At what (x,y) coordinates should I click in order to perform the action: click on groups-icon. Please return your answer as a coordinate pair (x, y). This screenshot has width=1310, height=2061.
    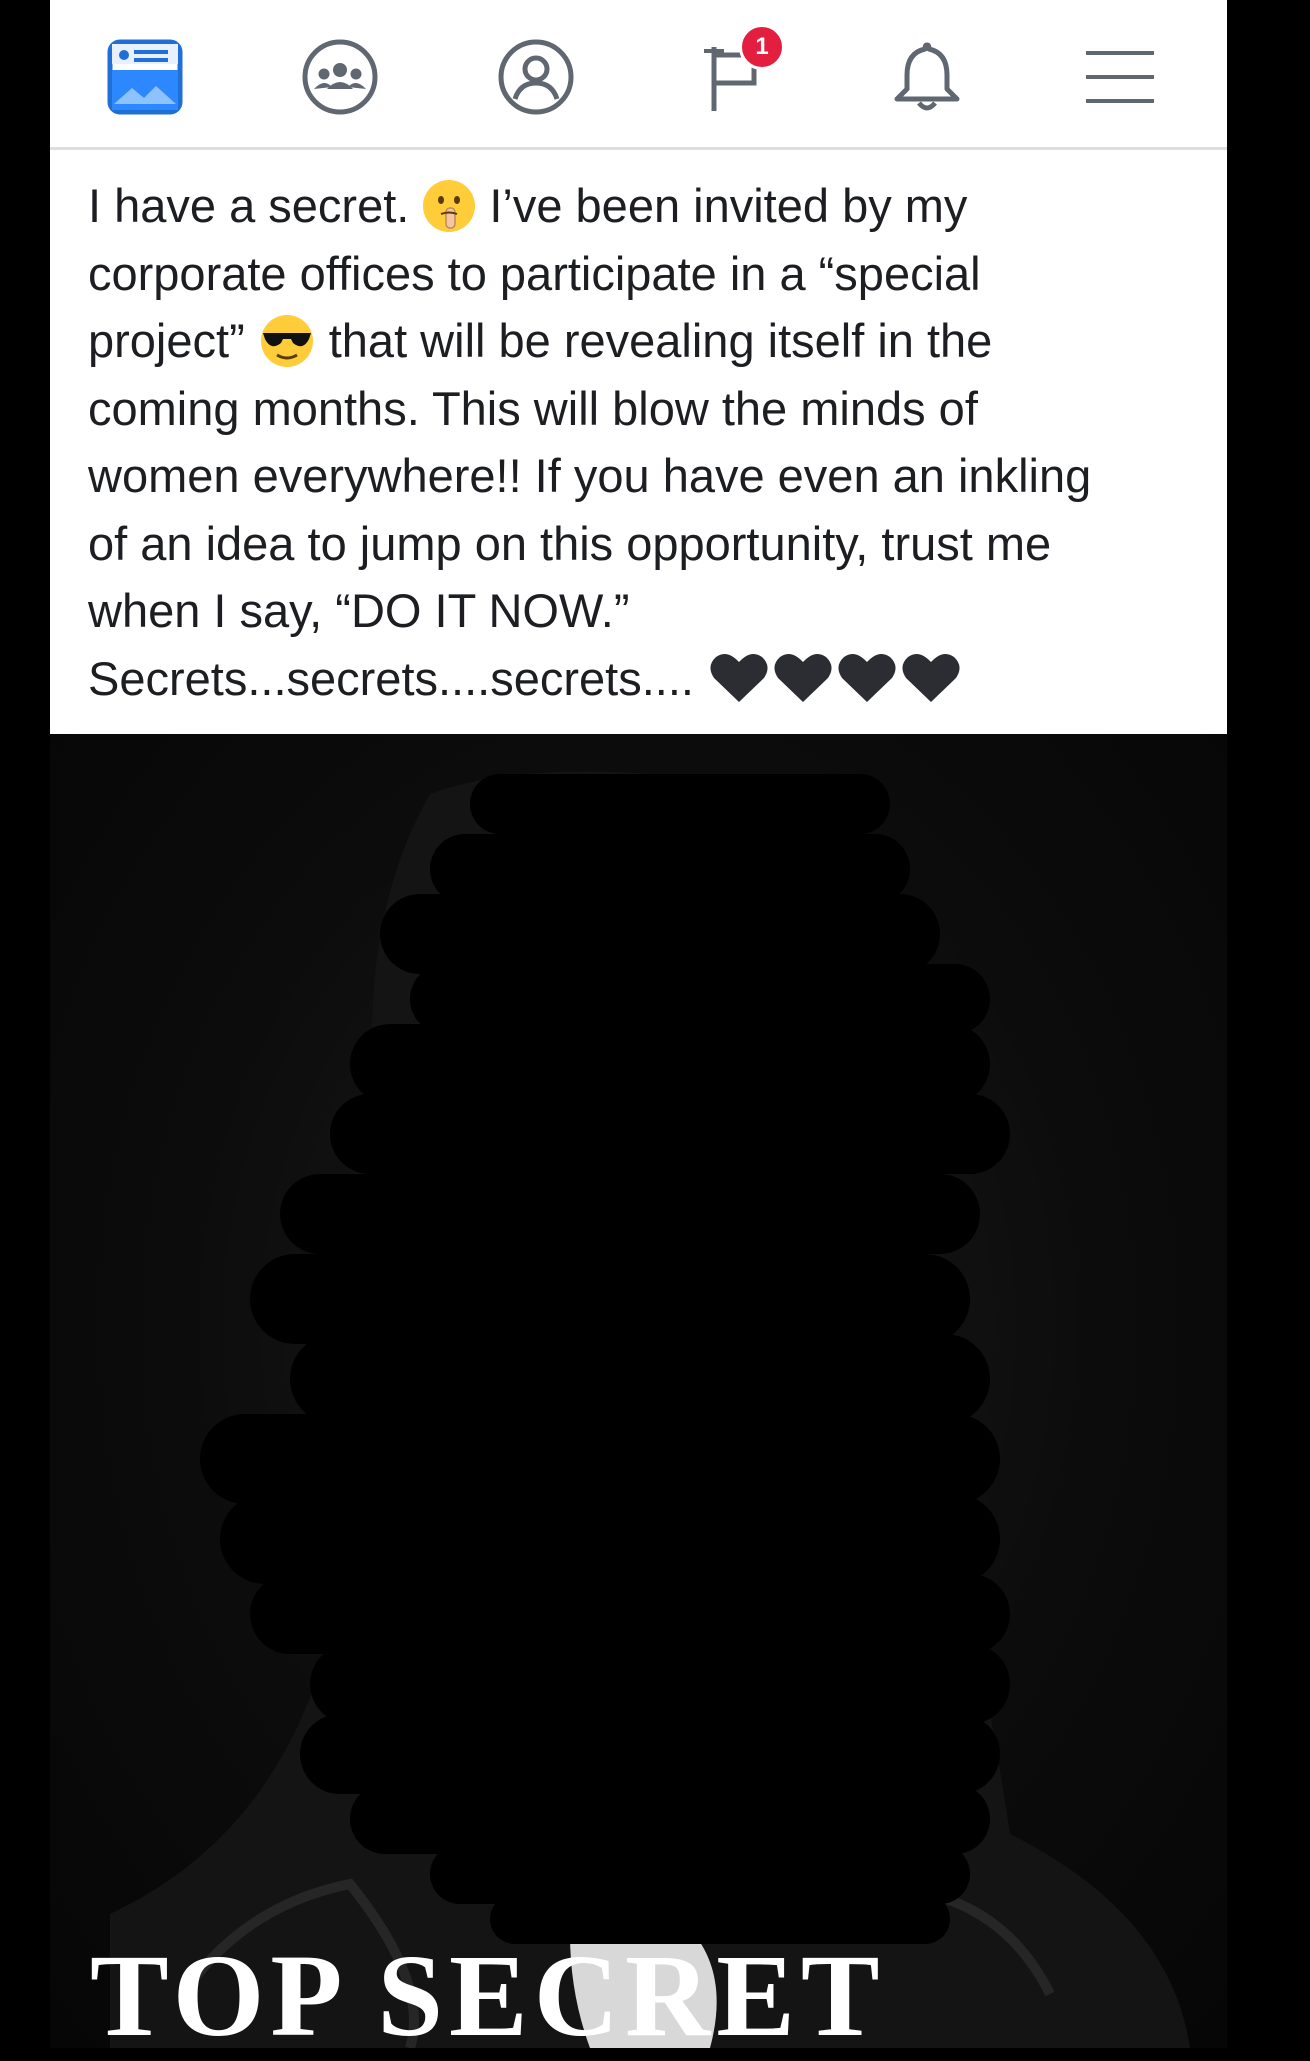
    Looking at the image, I should click on (340, 77).